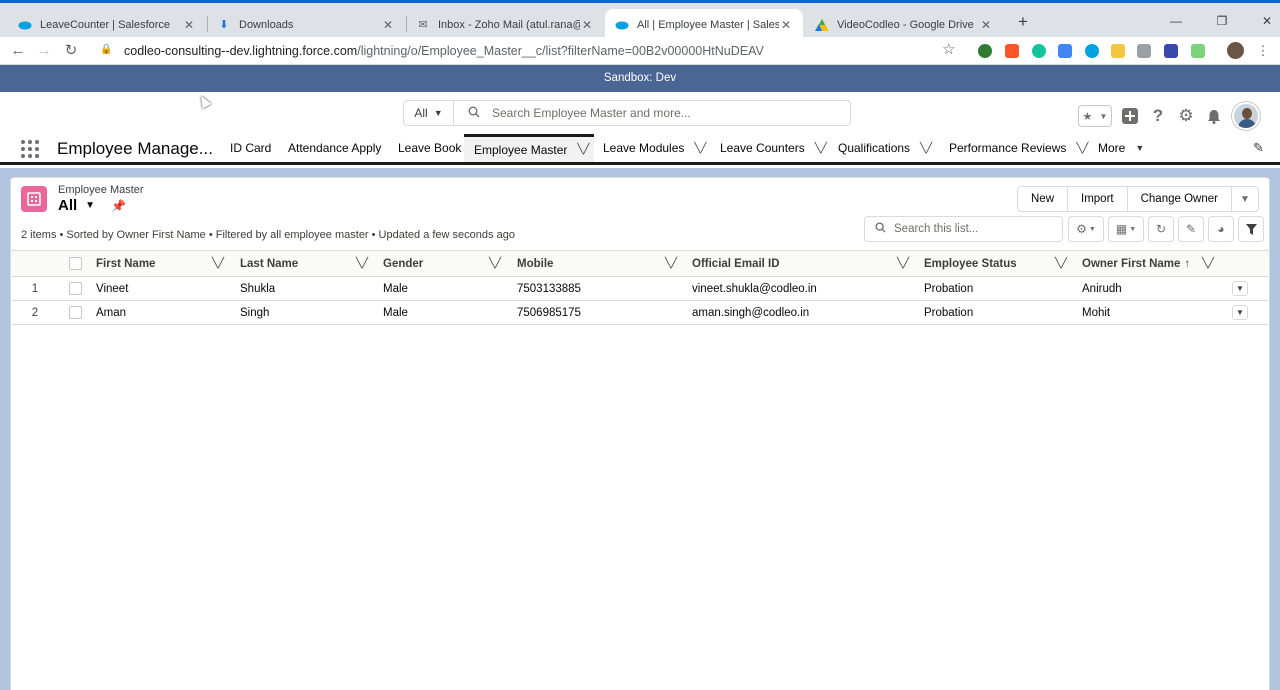 This screenshot has height=690, width=1280. What do you see at coordinates (250, 148) in the screenshot?
I see `nav-item-id-card: ID Card` at bounding box center [250, 148].